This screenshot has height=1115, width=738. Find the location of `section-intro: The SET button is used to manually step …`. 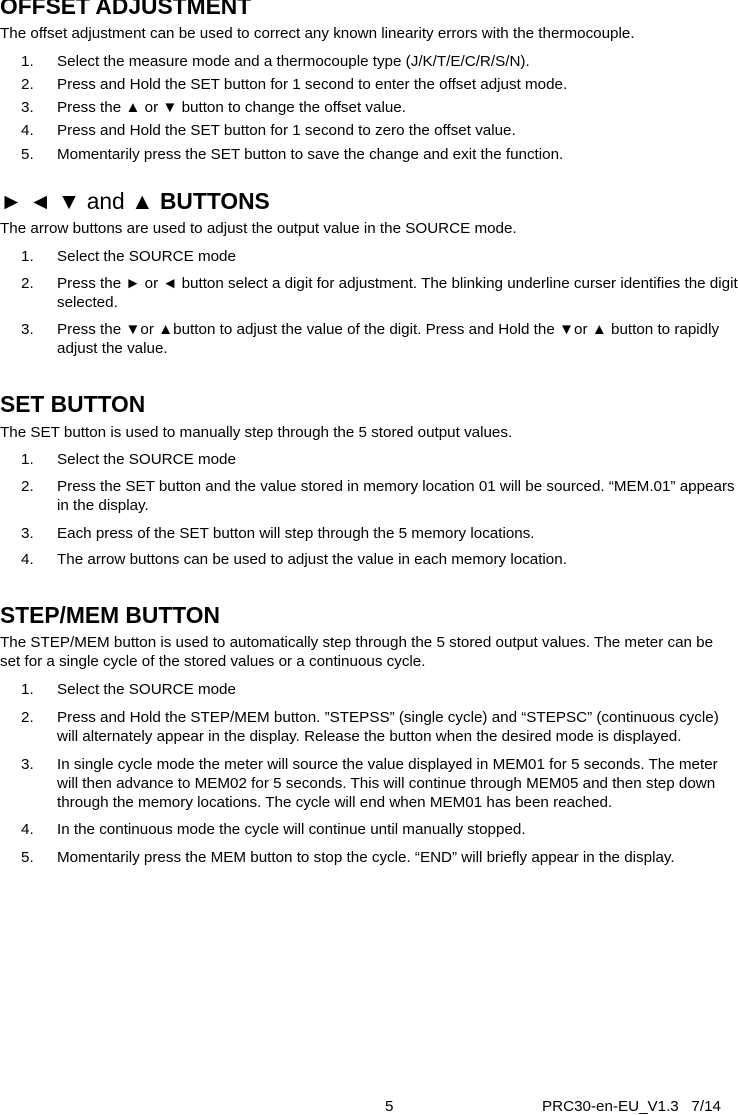

section-intro: The SET button is used to manually step … is located at coordinates (256, 432).